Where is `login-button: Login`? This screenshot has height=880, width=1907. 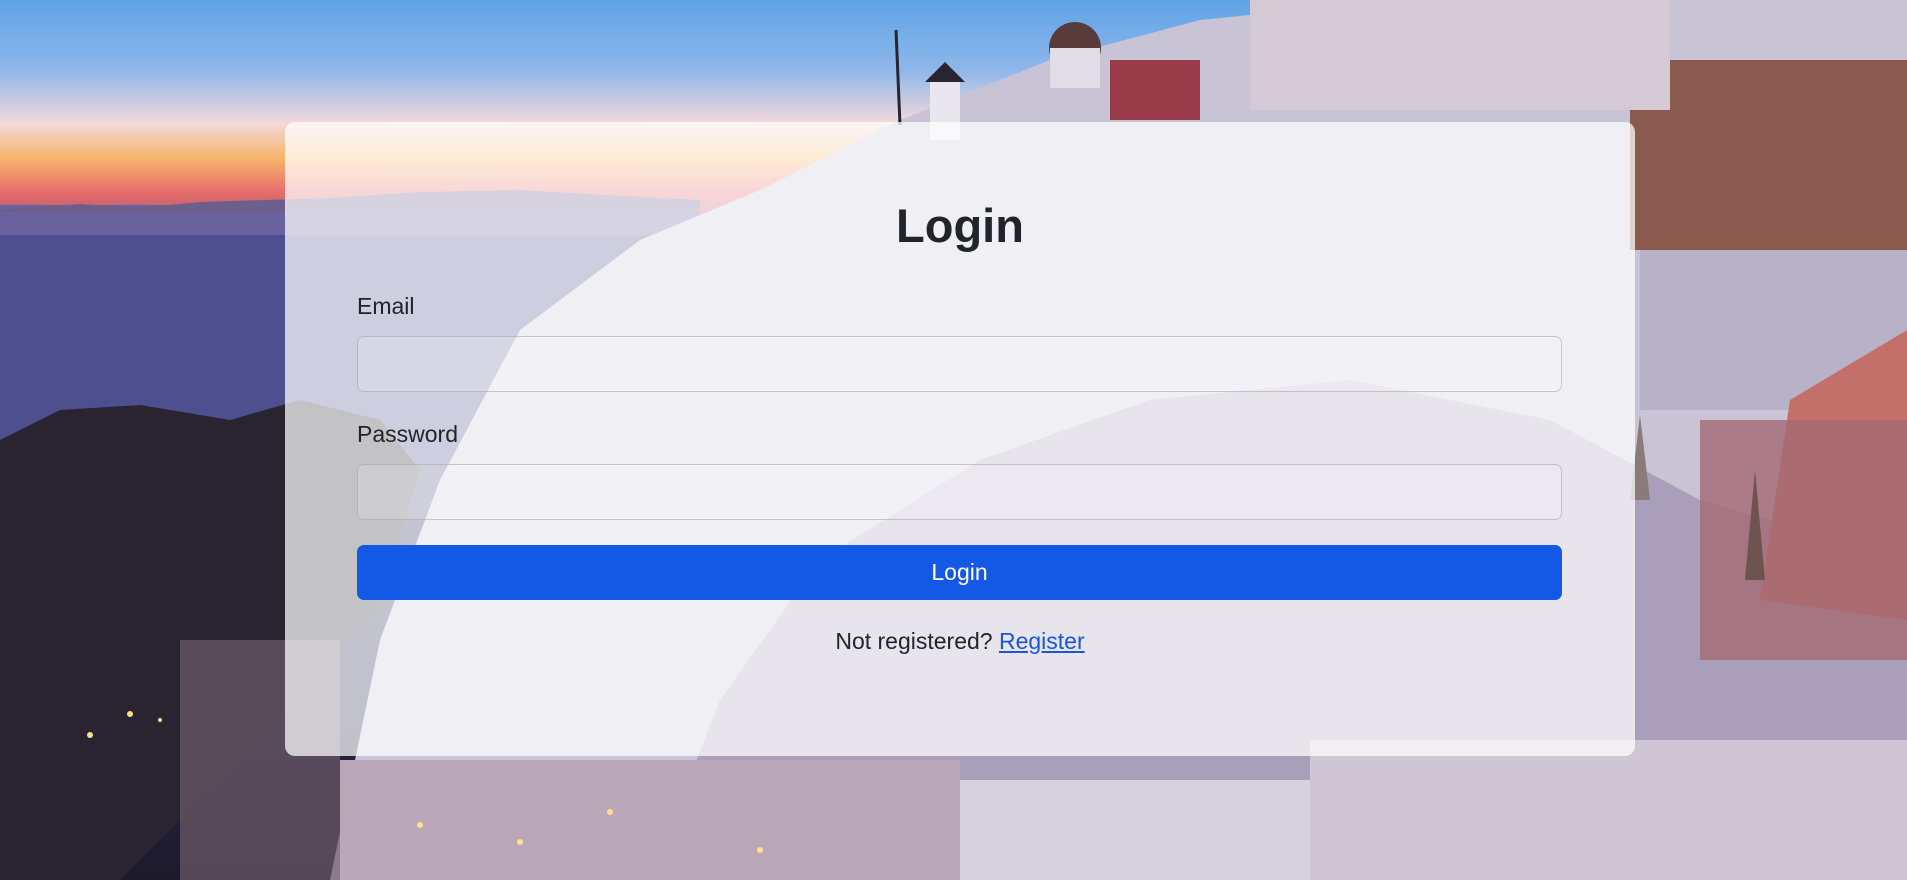 login-button: Login is located at coordinates (959, 572).